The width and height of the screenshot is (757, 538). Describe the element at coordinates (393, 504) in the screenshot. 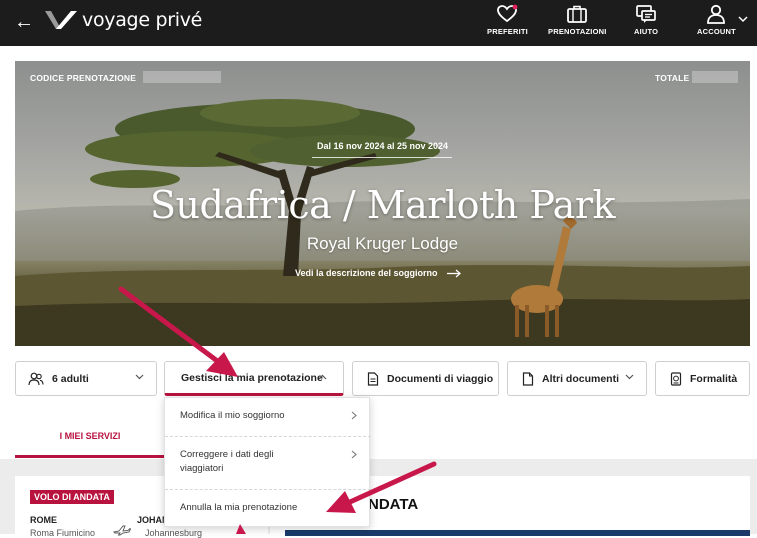

I see `flight-detail-title: NDATA` at that location.